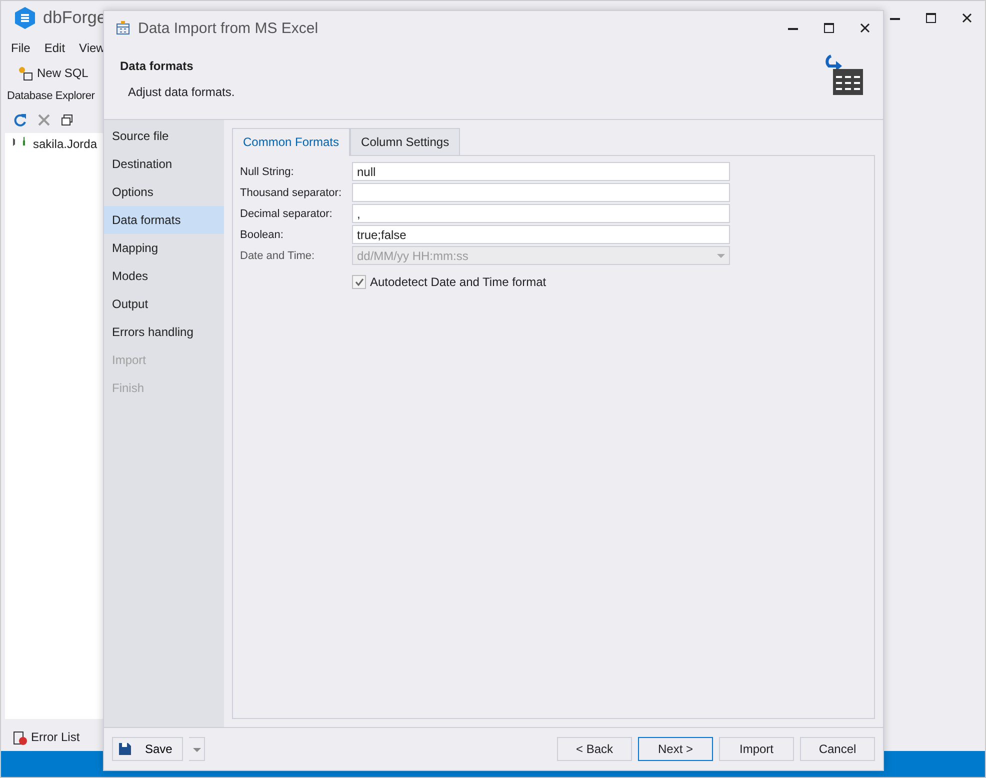 This screenshot has height=778, width=986. Describe the element at coordinates (287, 214) in the screenshot. I see `field-label: Decimal separator:` at that location.